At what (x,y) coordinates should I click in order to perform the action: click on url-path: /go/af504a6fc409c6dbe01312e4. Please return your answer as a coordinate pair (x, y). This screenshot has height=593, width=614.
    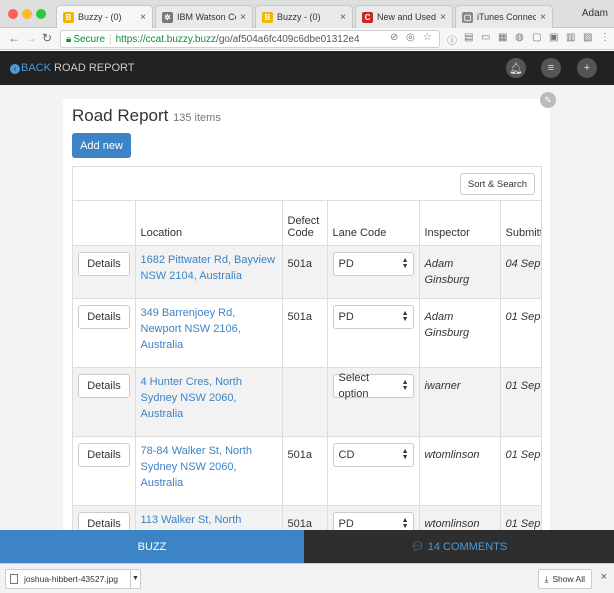
    Looking at the image, I should click on (288, 39).